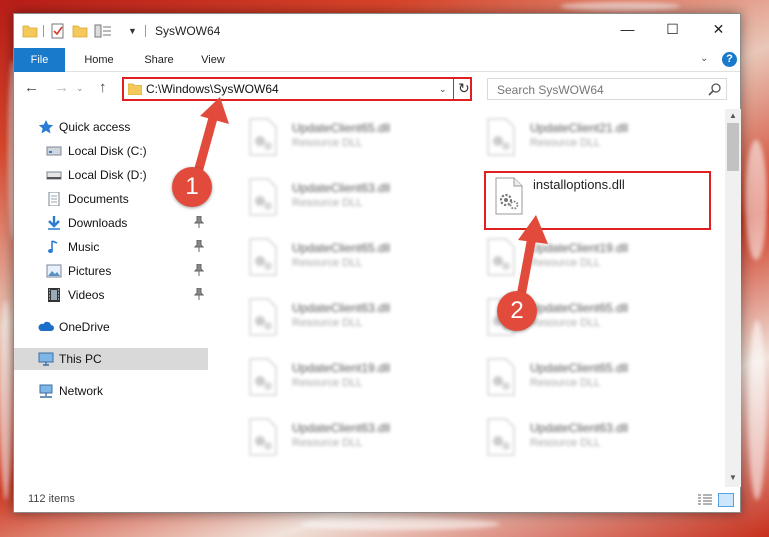 This screenshot has width=769, height=537. What do you see at coordinates (31, 87) in the screenshot?
I see `back-arrow-icon: ←` at bounding box center [31, 87].